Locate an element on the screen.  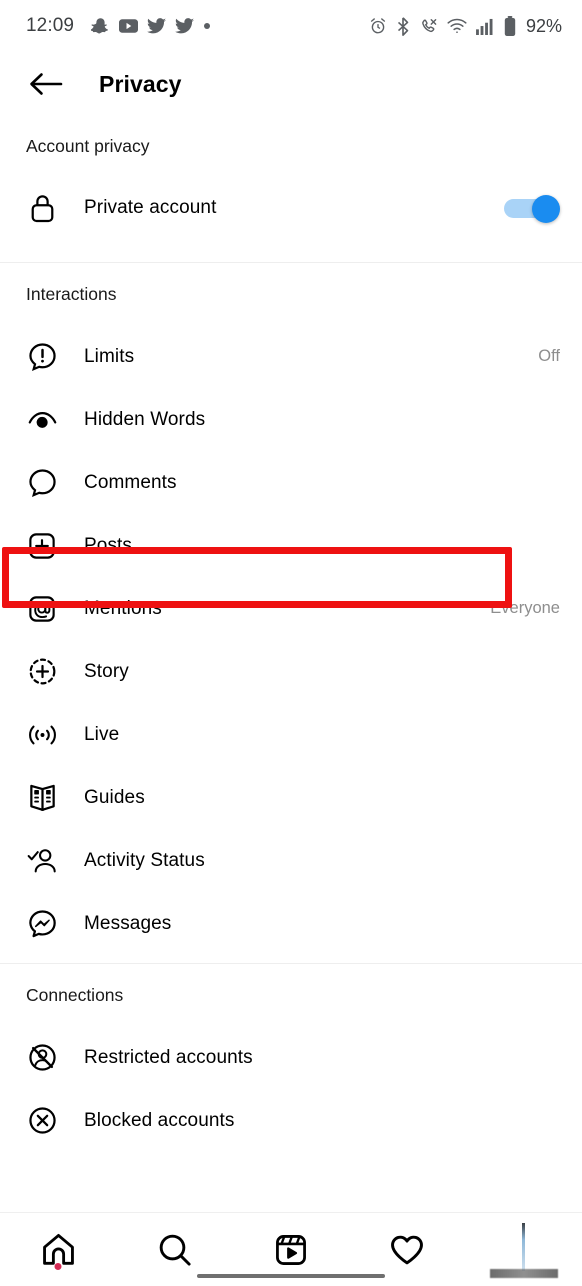
back-arrow-icon is located at coordinates (46, 84).